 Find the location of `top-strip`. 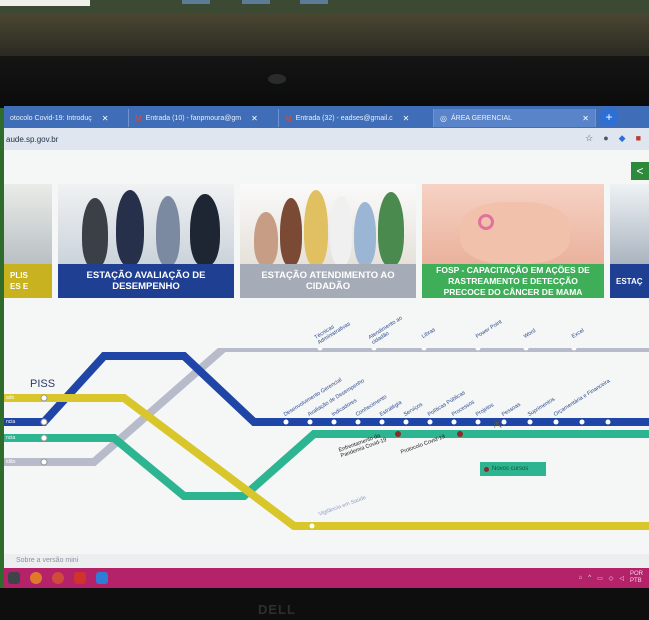

top-strip is located at coordinates (324, 7).